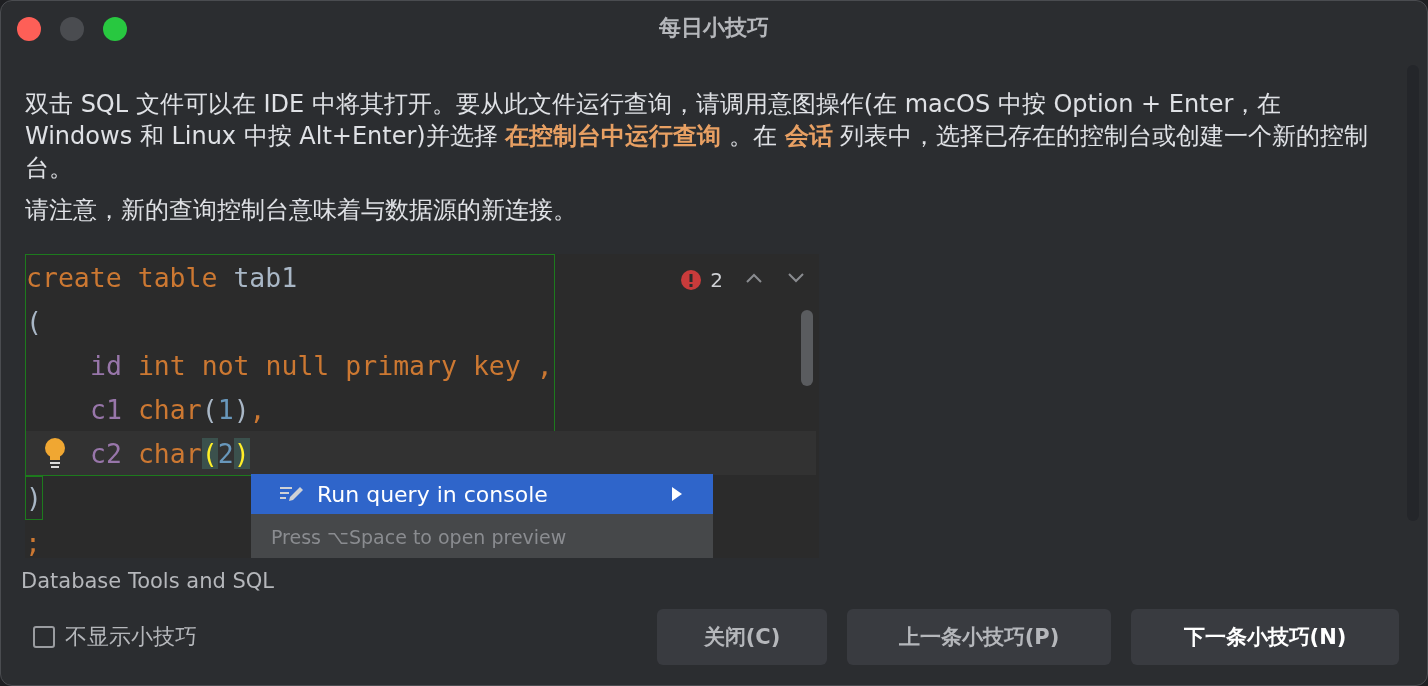  Describe the element at coordinates (482, 494) in the screenshot. I see `menu-item: Run query in console` at that location.